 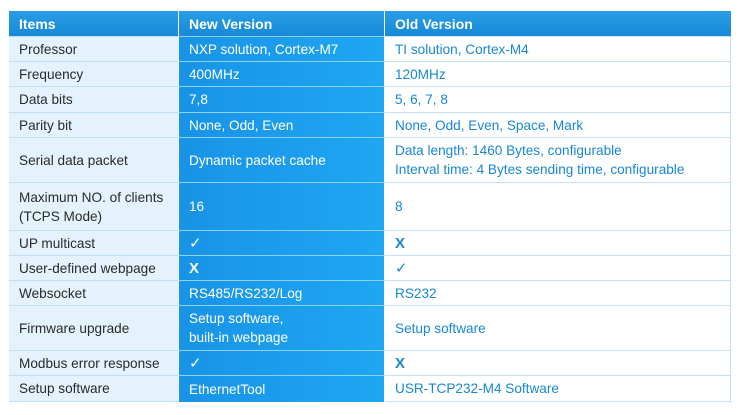 I want to click on row-item-label: User-defined webpage, so click(x=94, y=267).